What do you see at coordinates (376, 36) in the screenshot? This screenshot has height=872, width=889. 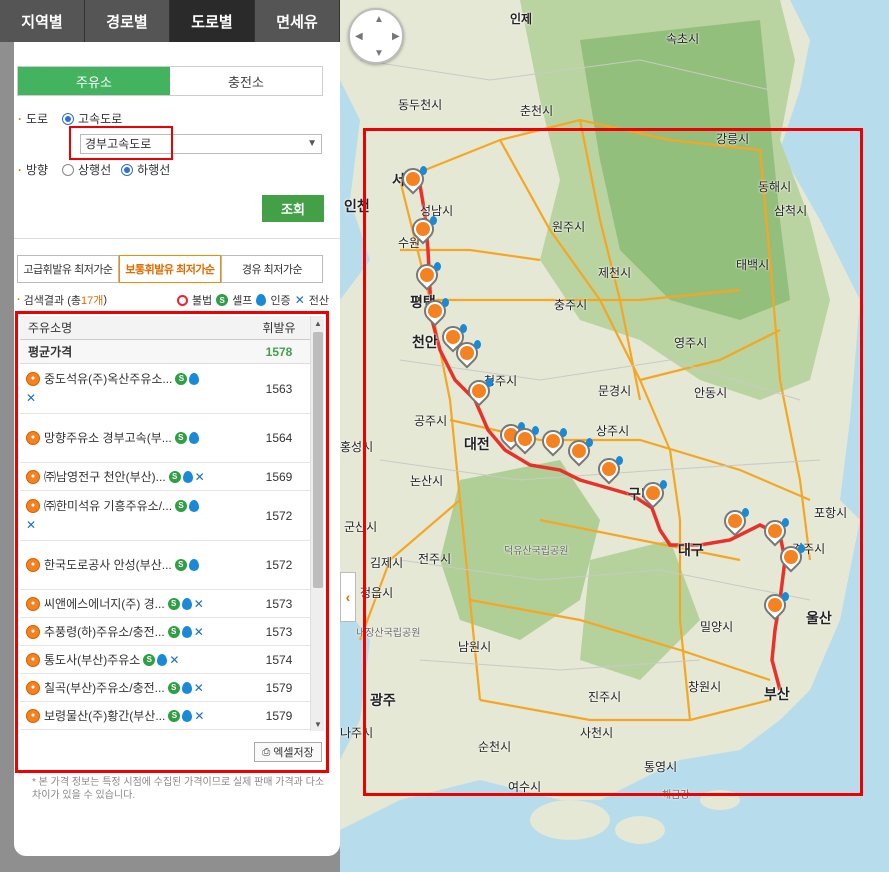 I see `map-pan-control: ▲ ▼ ◀ ▶` at bounding box center [376, 36].